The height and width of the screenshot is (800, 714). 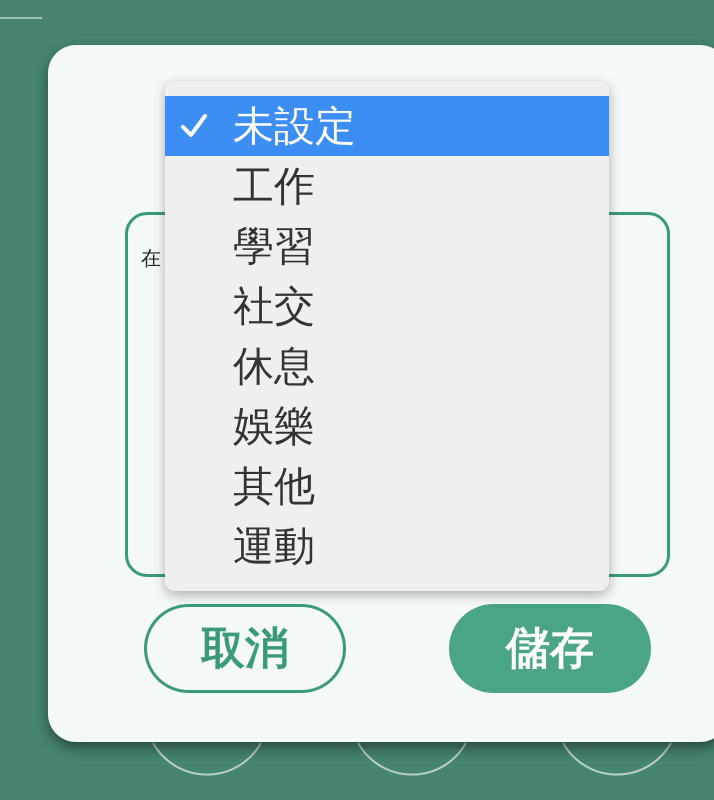 I want to click on menu-option: 運動, so click(x=387, y=546).